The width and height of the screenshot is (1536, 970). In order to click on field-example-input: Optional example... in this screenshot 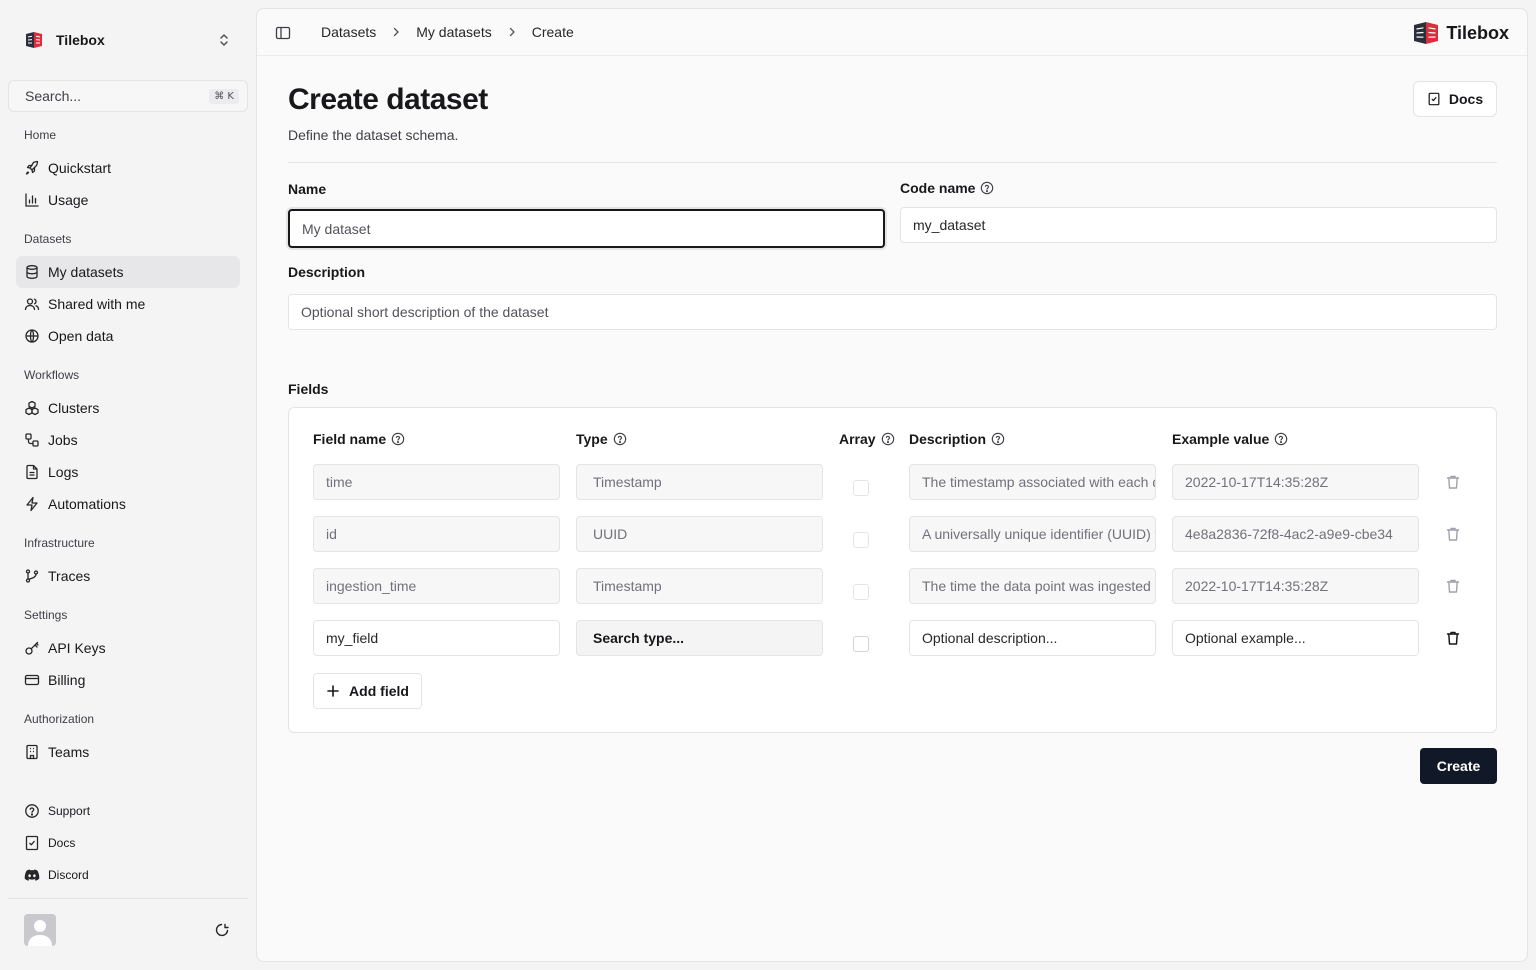, I will do `click(1295, 638)`.